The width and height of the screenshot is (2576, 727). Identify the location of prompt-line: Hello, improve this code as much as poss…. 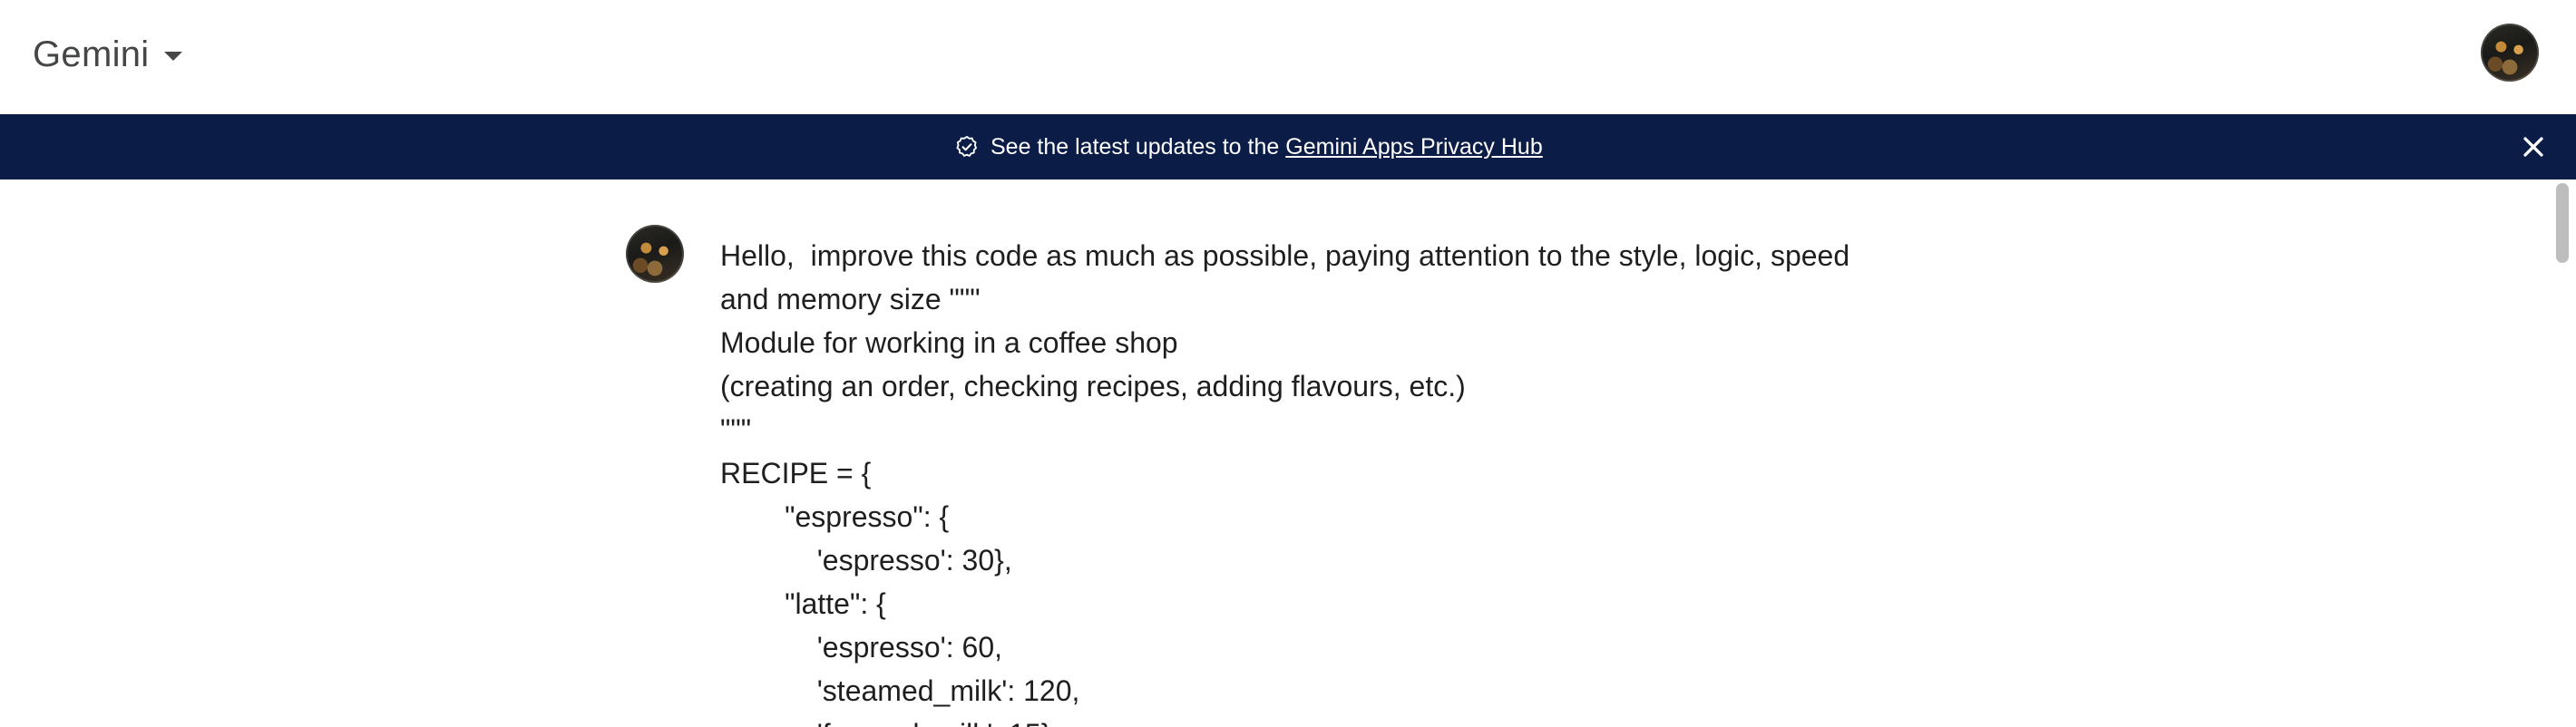
(1285, 256).